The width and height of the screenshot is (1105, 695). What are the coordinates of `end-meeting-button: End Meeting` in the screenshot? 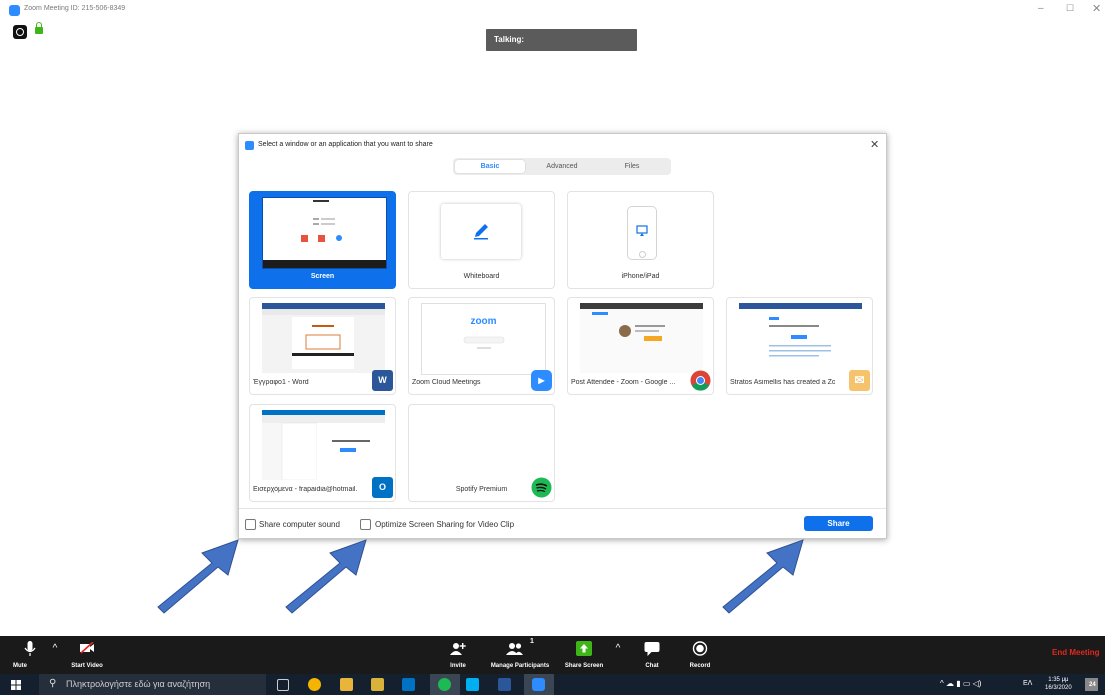 It's located at (1076, 652).